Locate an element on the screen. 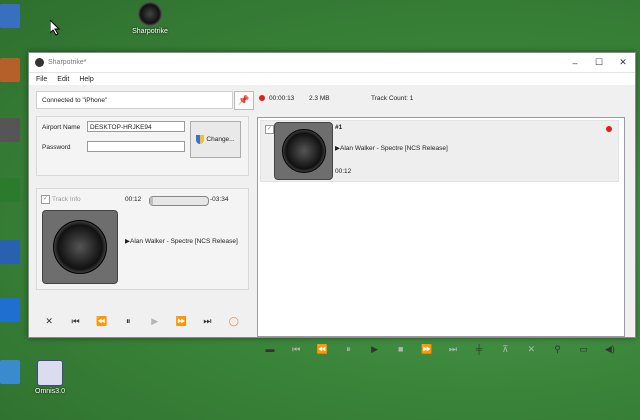 This screenshot has height=420, width=640. volume-icon: ◀) is located at coordinates (610, 349).